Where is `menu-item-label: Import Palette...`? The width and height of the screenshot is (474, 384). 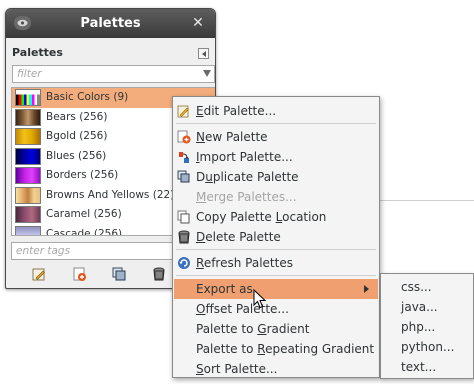
menu-item-label: Import Palette... is located at coordinates (244, 157).